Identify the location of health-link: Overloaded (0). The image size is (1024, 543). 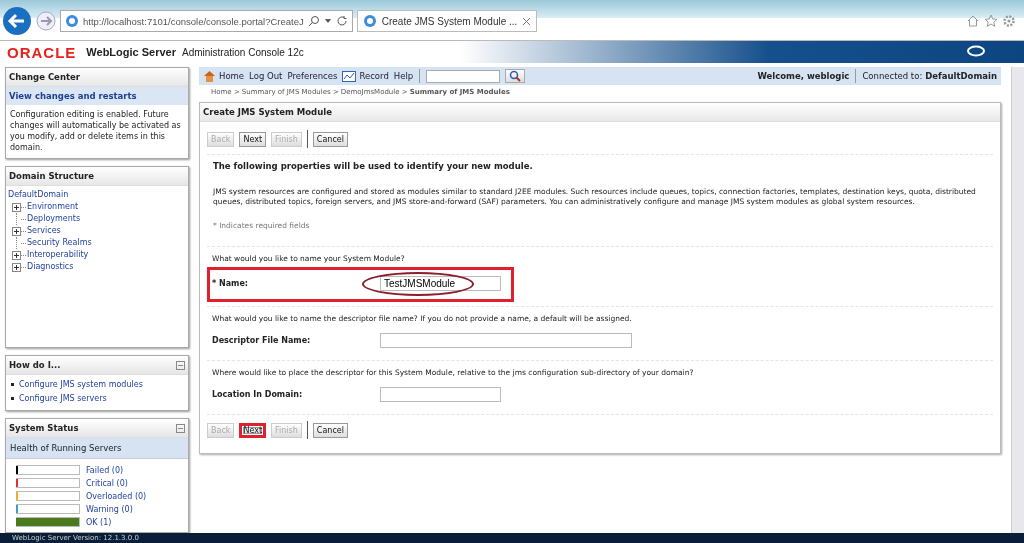
(116, 496).